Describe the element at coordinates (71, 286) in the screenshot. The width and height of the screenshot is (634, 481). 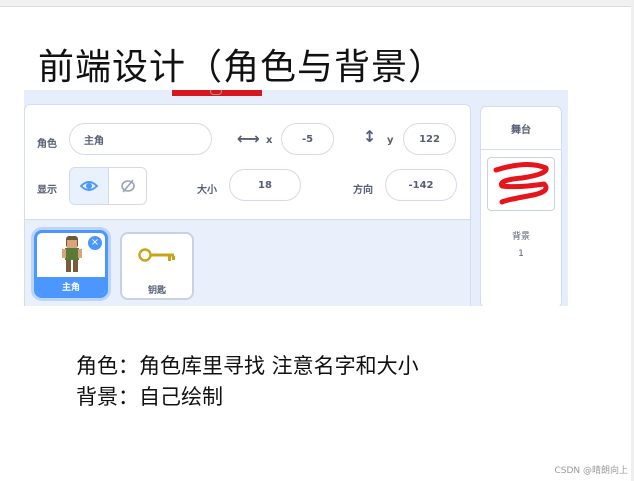
I see `sprite-tile-label: 主角` at that location.